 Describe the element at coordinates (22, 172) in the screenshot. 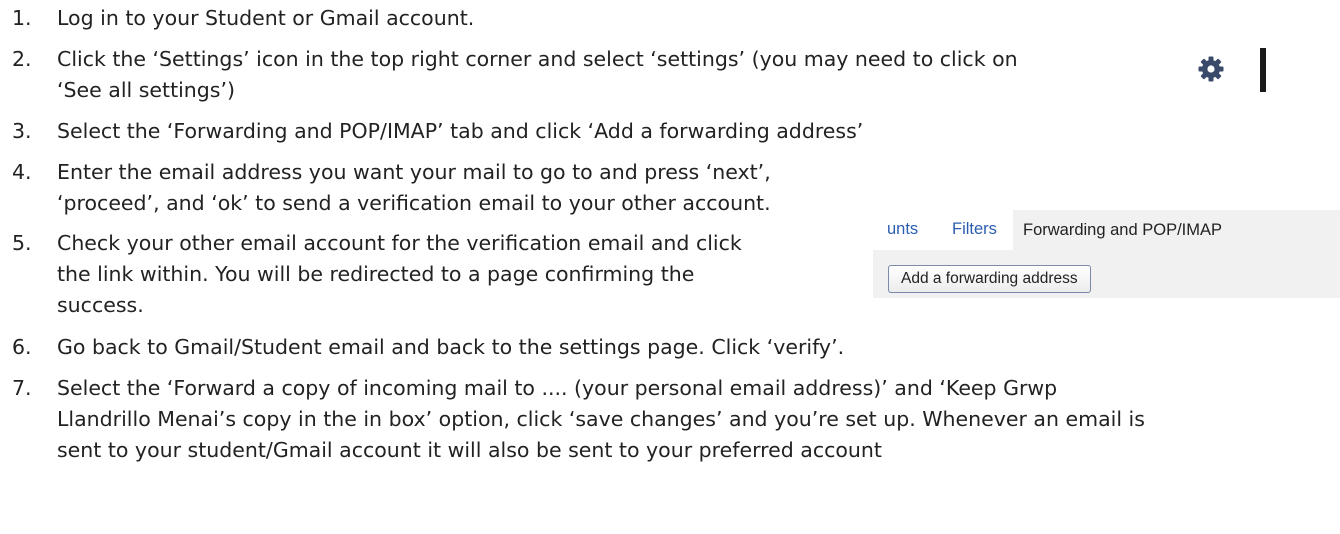

I see `step-number: 4.` at that location.